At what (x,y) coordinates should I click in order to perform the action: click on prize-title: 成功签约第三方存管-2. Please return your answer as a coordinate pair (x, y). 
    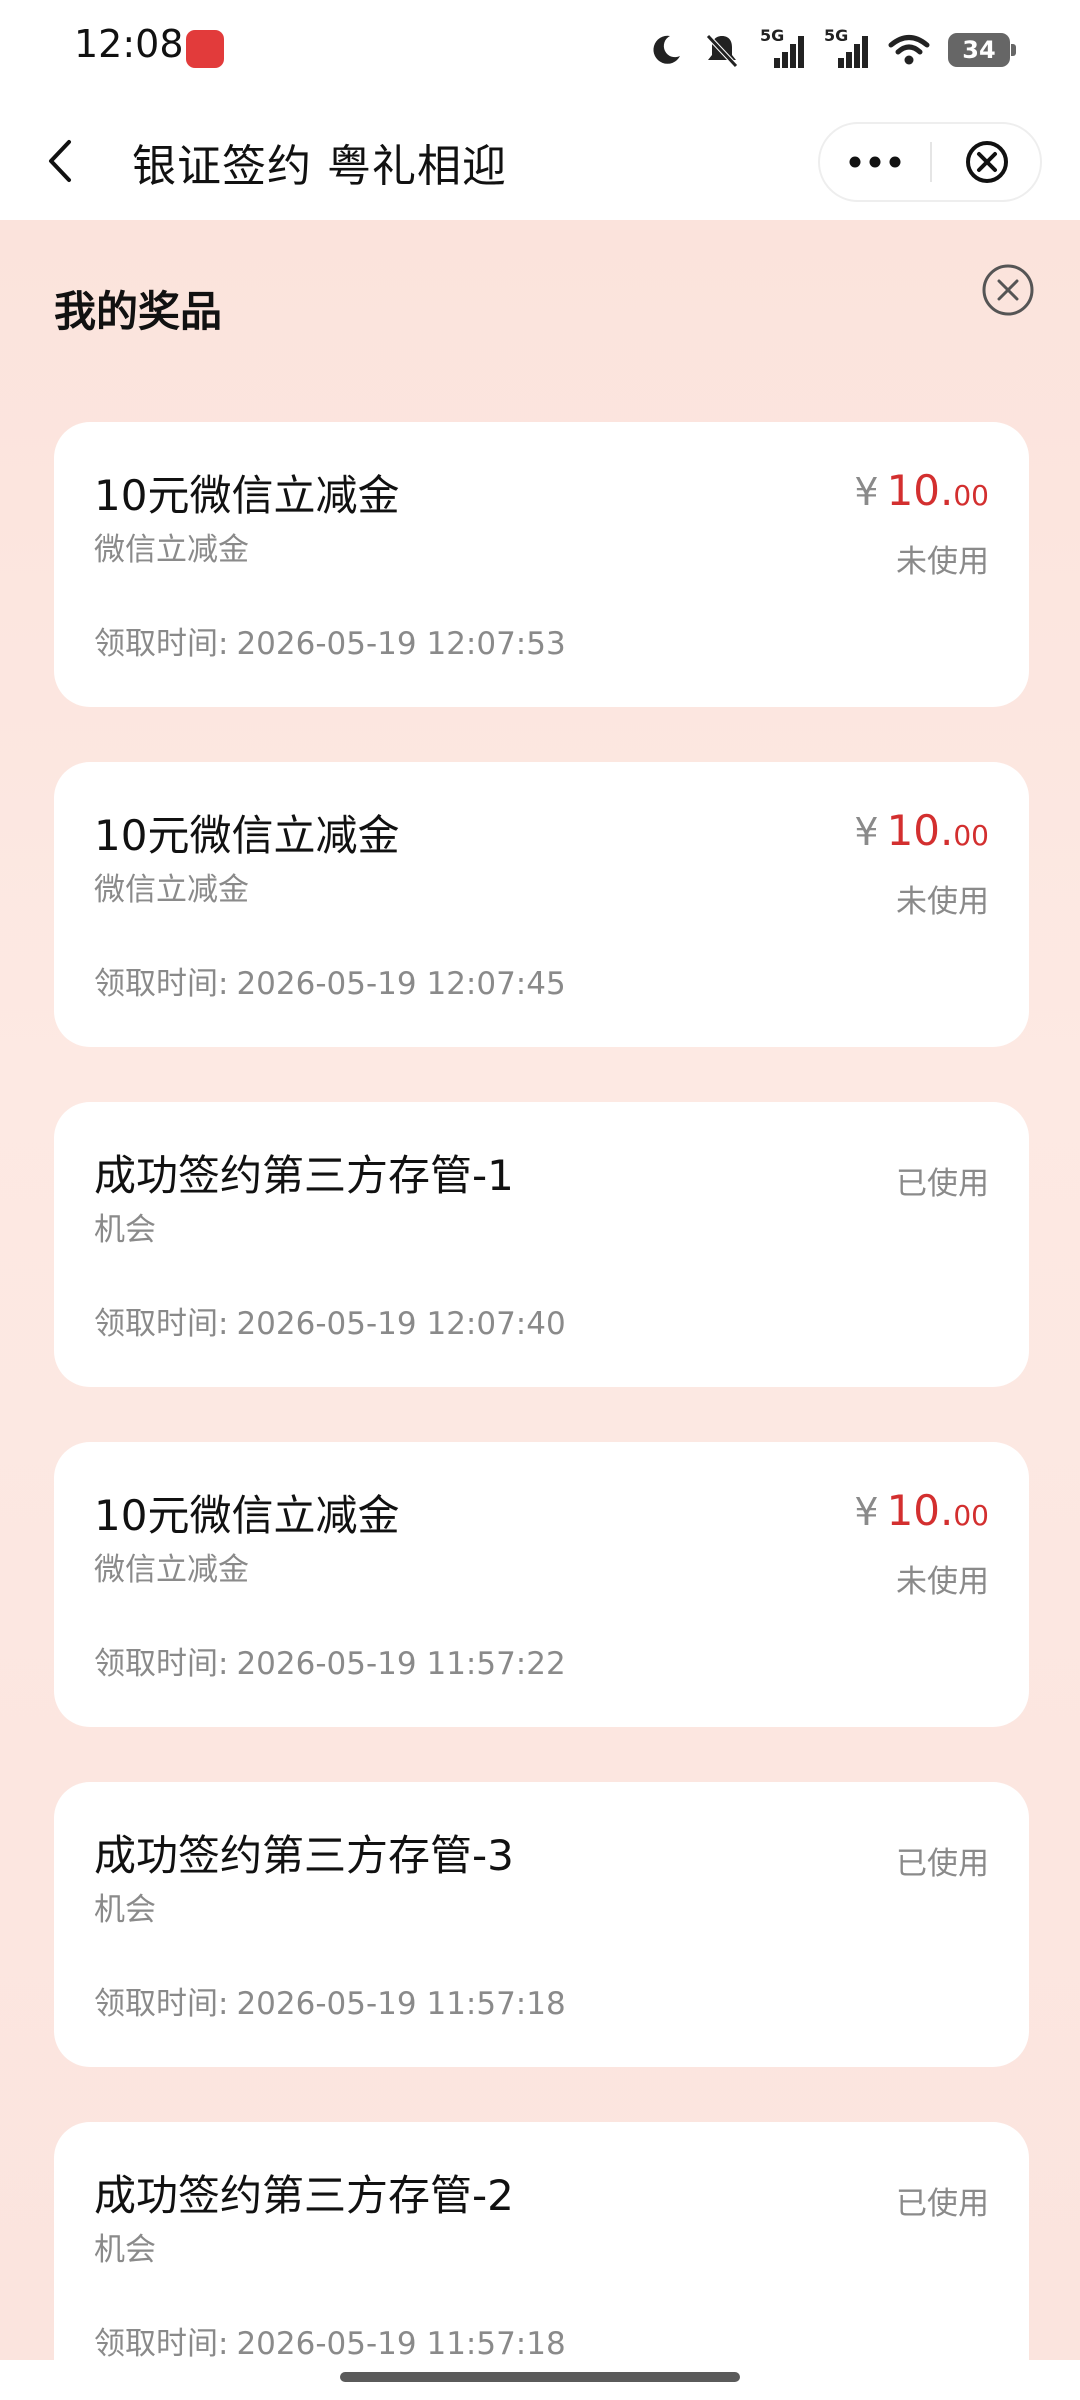
    Looking at the image, I should click on (304, 2195).